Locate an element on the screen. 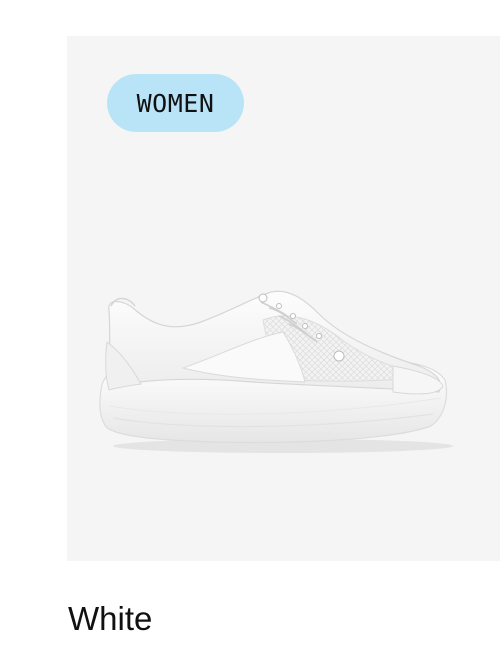 The height and width of the screenshot is (664, 500). category-badge: WOMEN is located at coordinates (175, 103).